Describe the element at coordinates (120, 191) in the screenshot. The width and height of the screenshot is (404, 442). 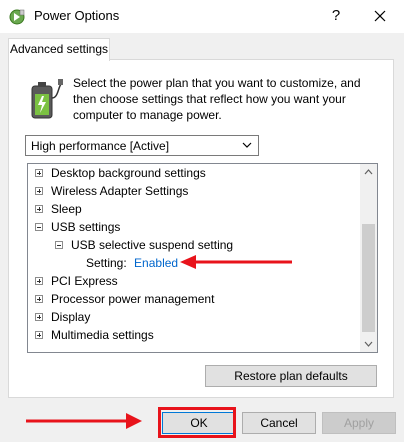
I see `tree-item-label: Wireless Adapter Settings` at that location.